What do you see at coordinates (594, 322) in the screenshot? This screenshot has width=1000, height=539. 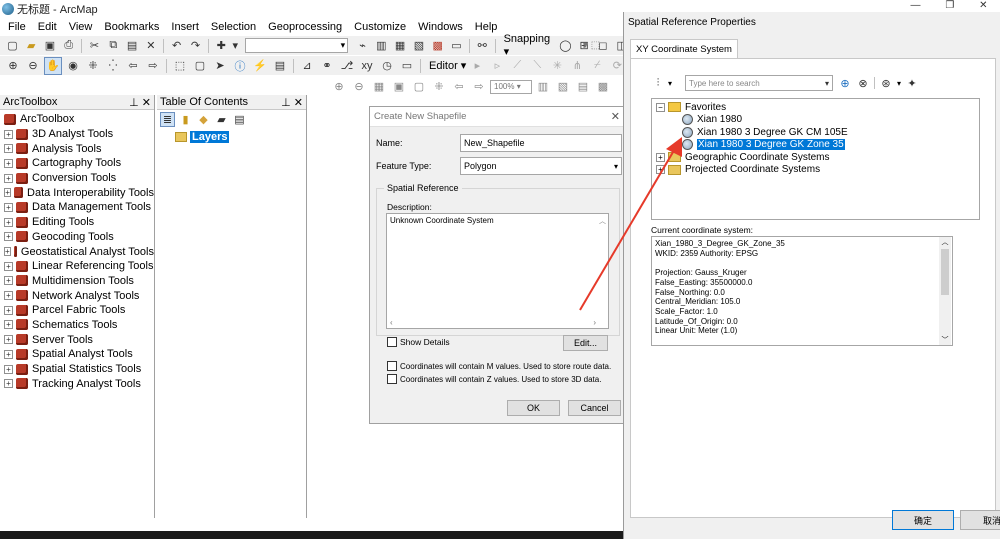 I see `scroll-right-icon: ›` at bounding box center [594, 322].